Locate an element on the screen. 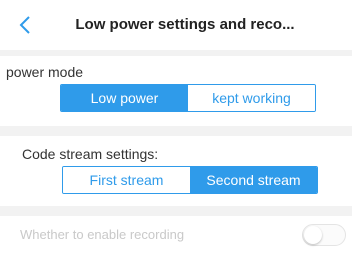 Image resolution: width=352 pixels, height=254 pixels. power-mode-kept-working-button: kept working is located at coordinates (251, 98).